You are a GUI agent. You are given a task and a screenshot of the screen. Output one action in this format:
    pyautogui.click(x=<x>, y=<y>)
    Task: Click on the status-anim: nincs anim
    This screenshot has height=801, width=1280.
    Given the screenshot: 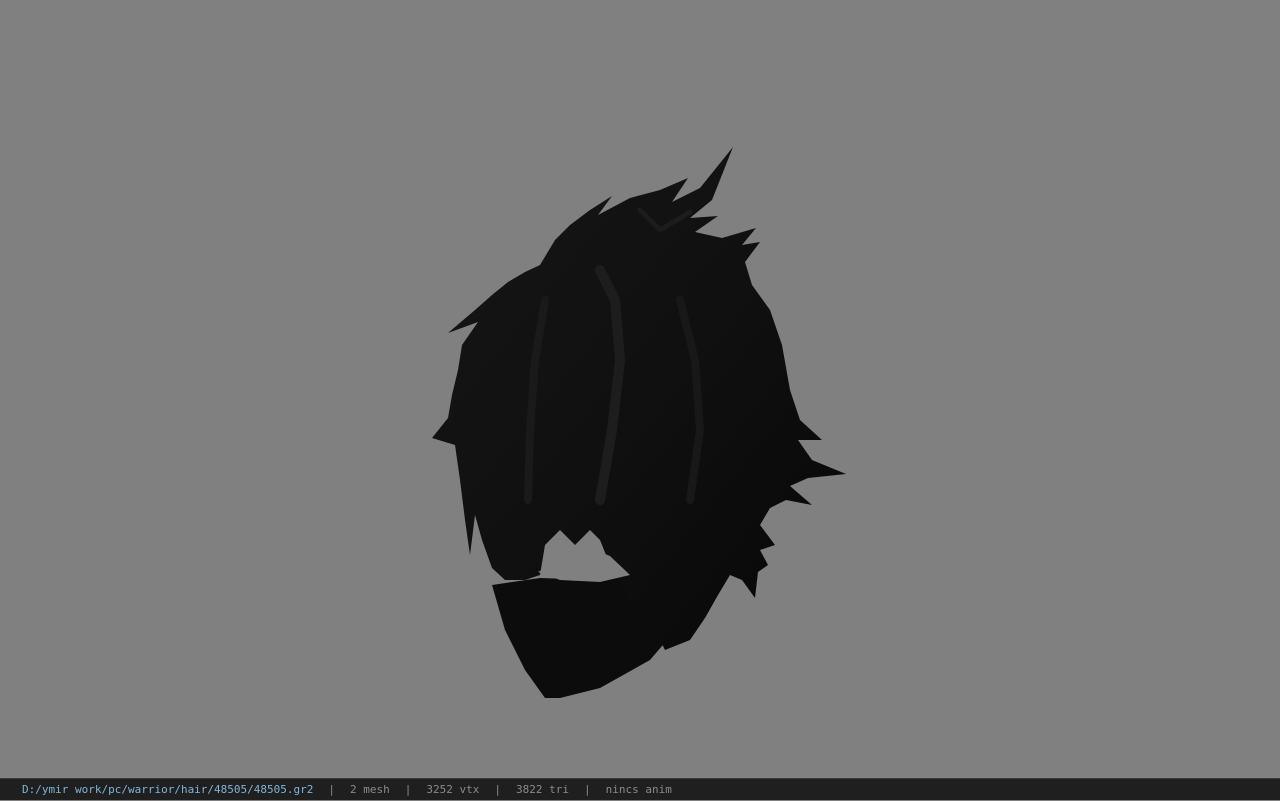 What is the action you would take?
    pyautogui.click(x=638, y=789)
    